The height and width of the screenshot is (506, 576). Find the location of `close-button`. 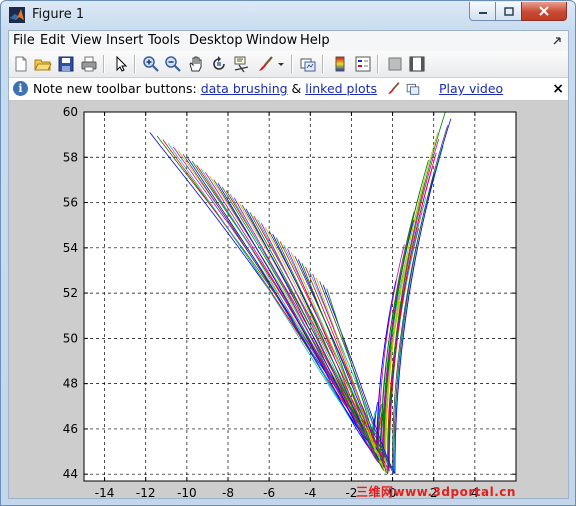

close-button is located at coordinates (544, 11).